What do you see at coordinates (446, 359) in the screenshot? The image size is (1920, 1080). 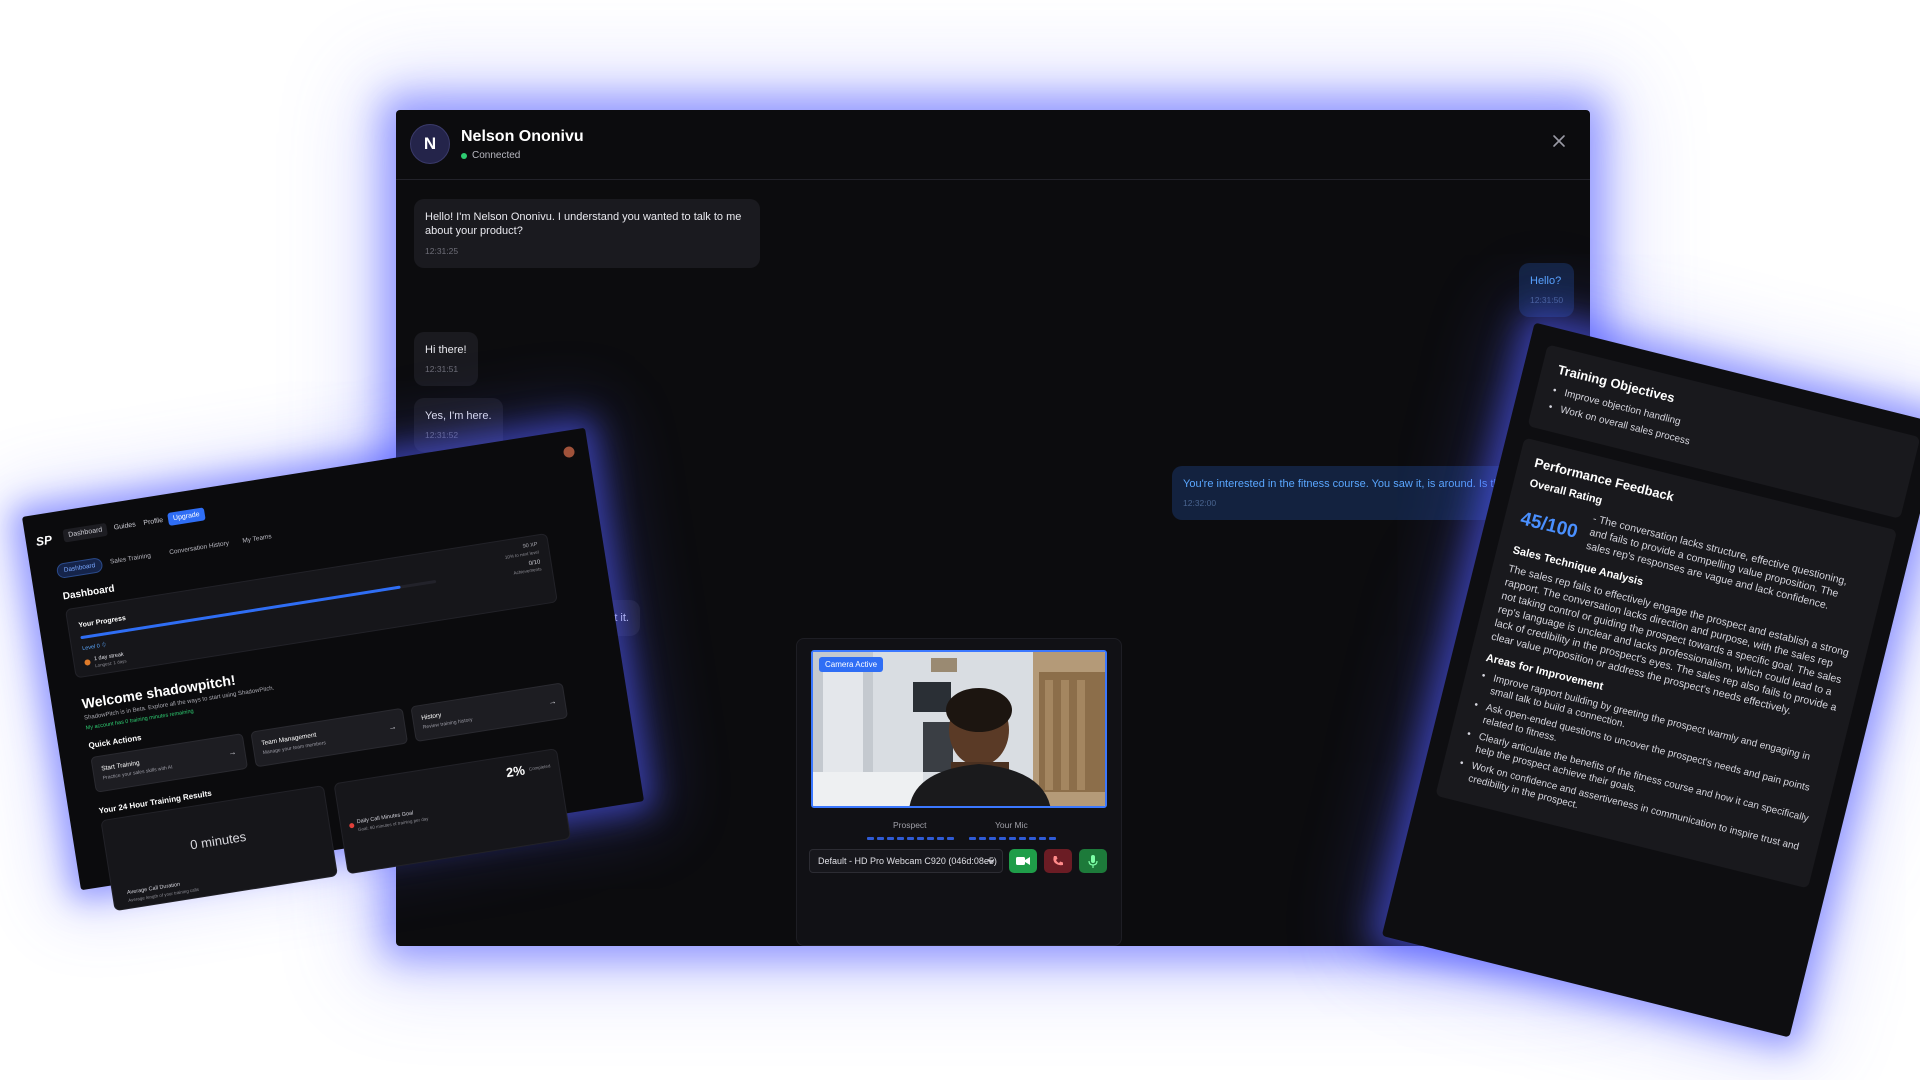 I see `chat-message-incoming: Hi there! 12:31:51` at bounding box center [446, 359].